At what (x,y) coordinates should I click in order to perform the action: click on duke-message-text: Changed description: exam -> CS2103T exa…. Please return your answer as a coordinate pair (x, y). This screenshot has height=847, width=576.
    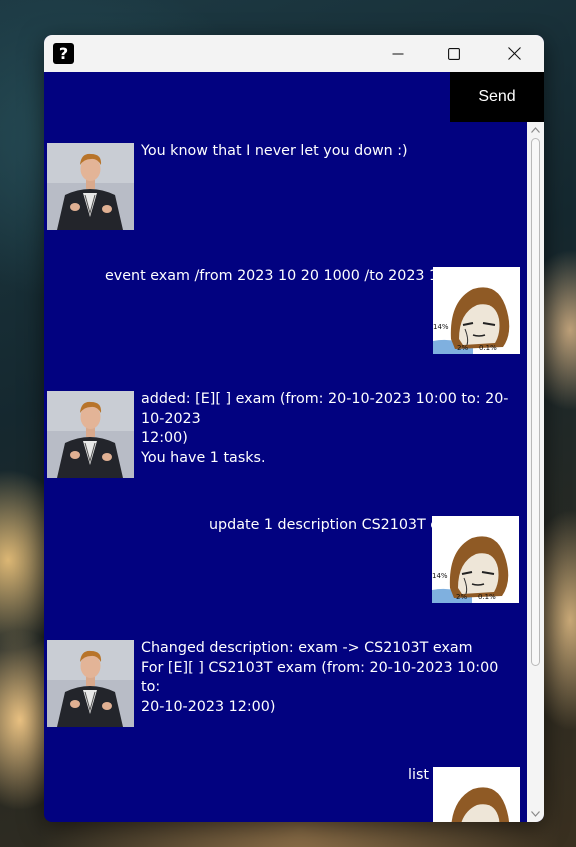
    Looking at the image, I should click on (320, 677).